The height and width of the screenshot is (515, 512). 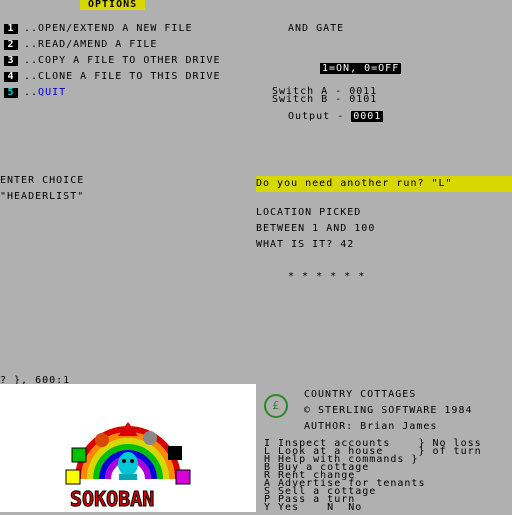 What do you see at coordinates (42, 197) in the screenshot?
I see `choice-input: "HEADERLIST"` at bounding box center [42, 197].